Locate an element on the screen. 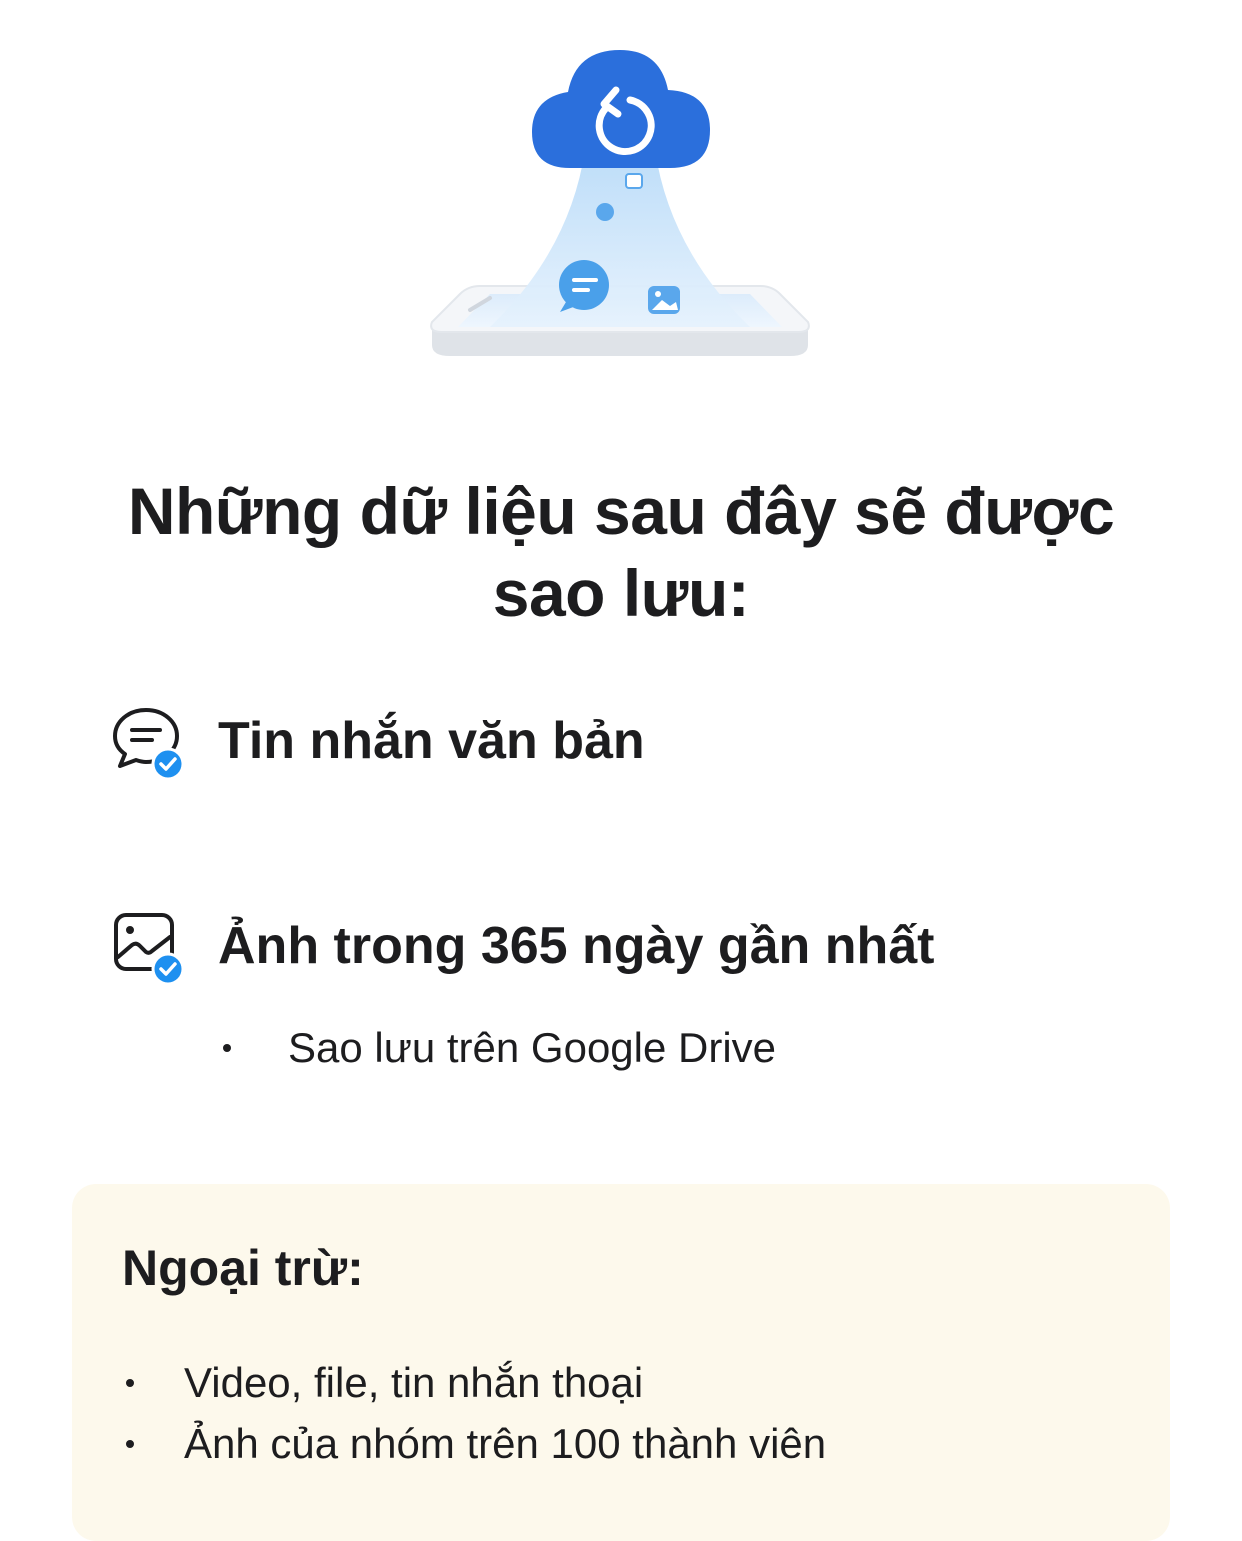 The image size is (1242, 1541). list-item-text: Ảnh của nhóm trên 100 thành viên is located at coordinates (505, 1443).